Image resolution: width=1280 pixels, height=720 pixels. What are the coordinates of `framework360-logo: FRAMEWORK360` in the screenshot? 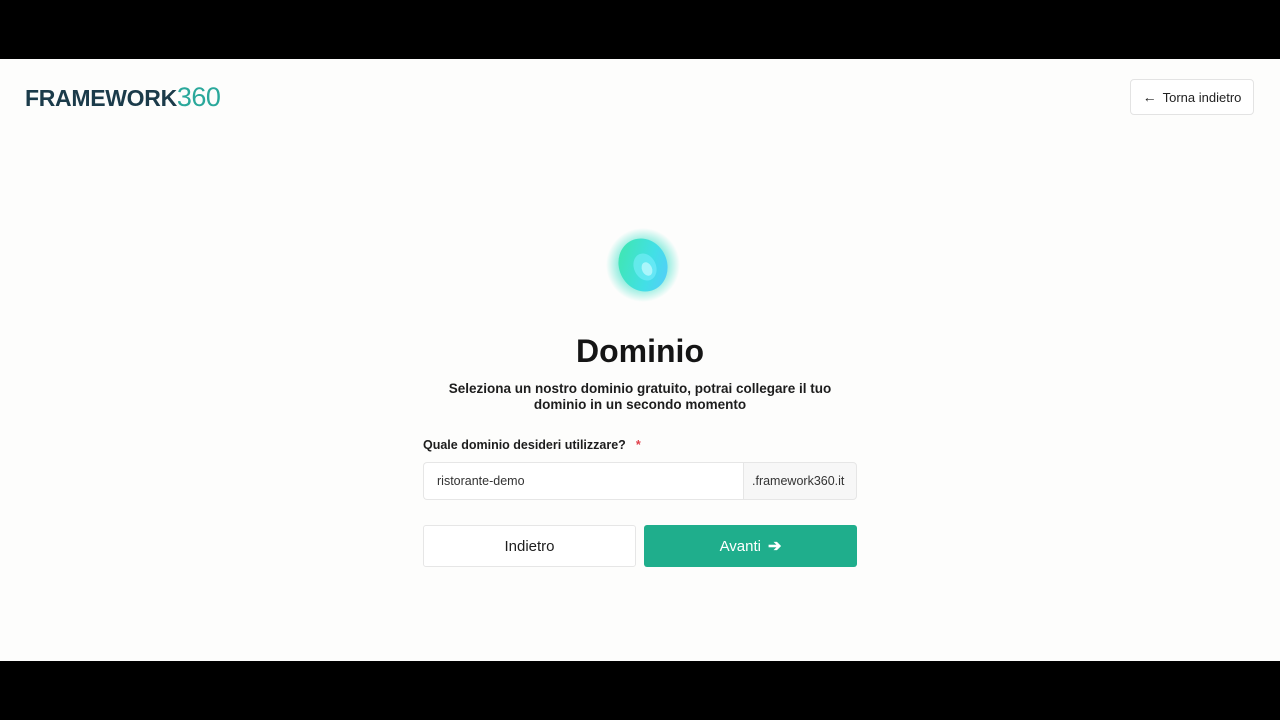 It's located at (123, 97).